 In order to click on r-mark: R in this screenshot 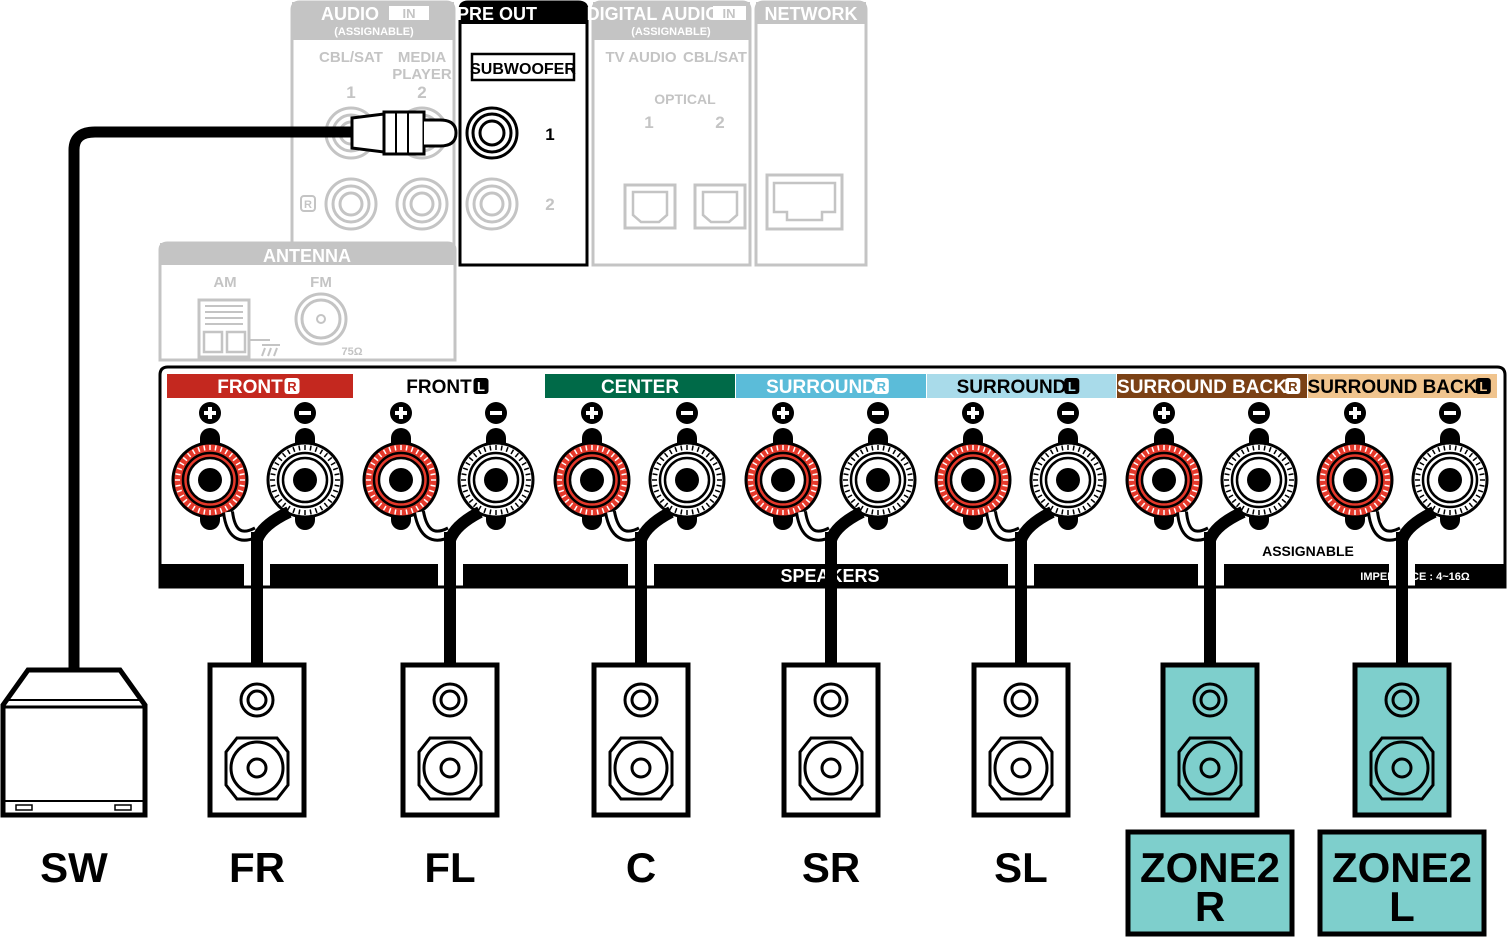, I will do `click(308, 205)`.